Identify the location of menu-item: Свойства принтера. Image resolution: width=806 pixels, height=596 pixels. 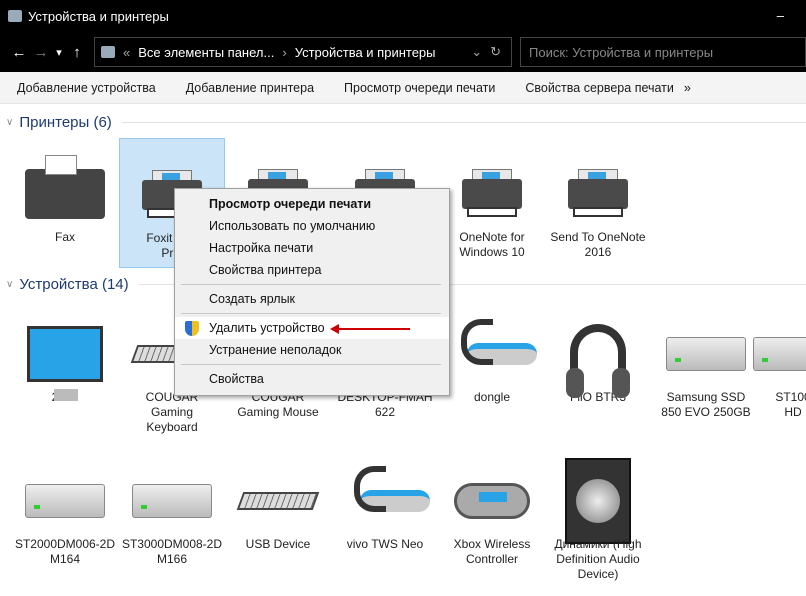
(312, 270).